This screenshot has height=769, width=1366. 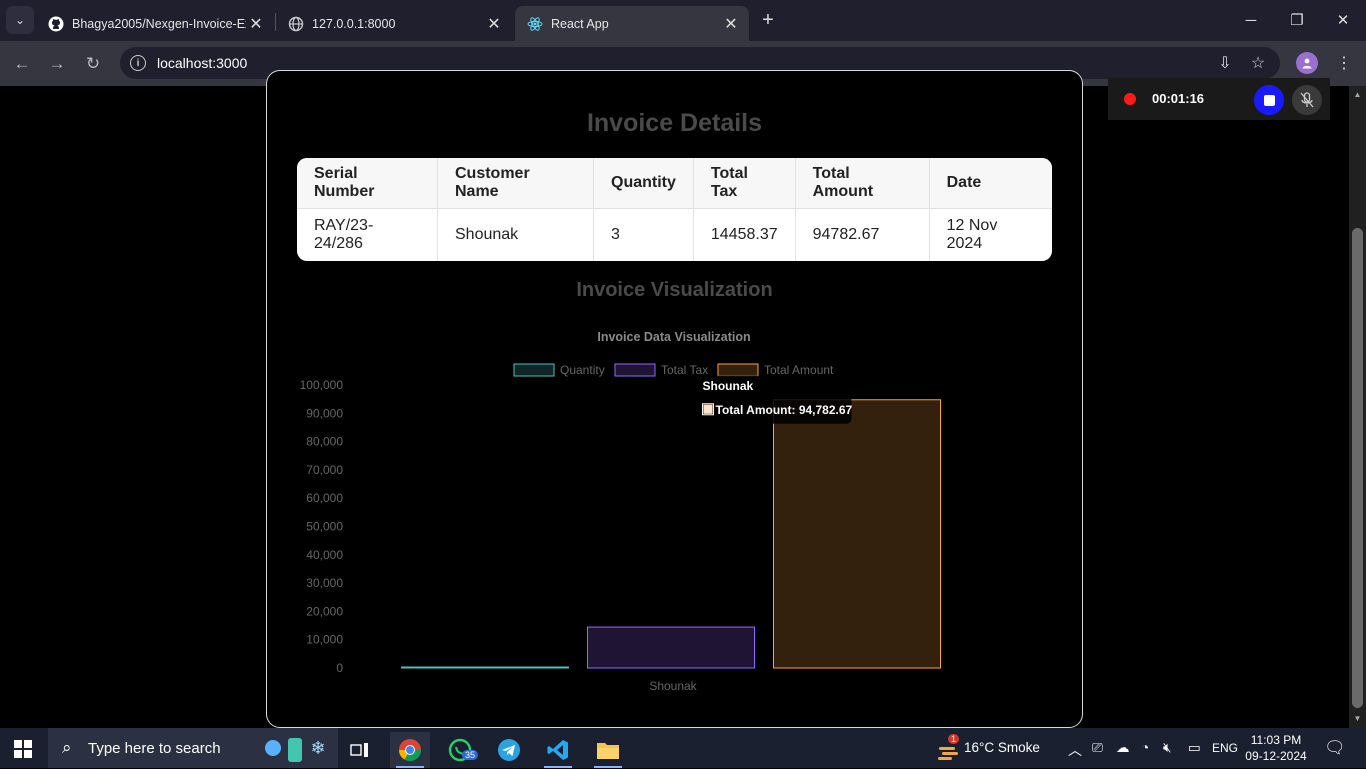 I want to click on chart-tooltip: Shounak Total Amount: 94,782.67, so click(x=774, y=399).